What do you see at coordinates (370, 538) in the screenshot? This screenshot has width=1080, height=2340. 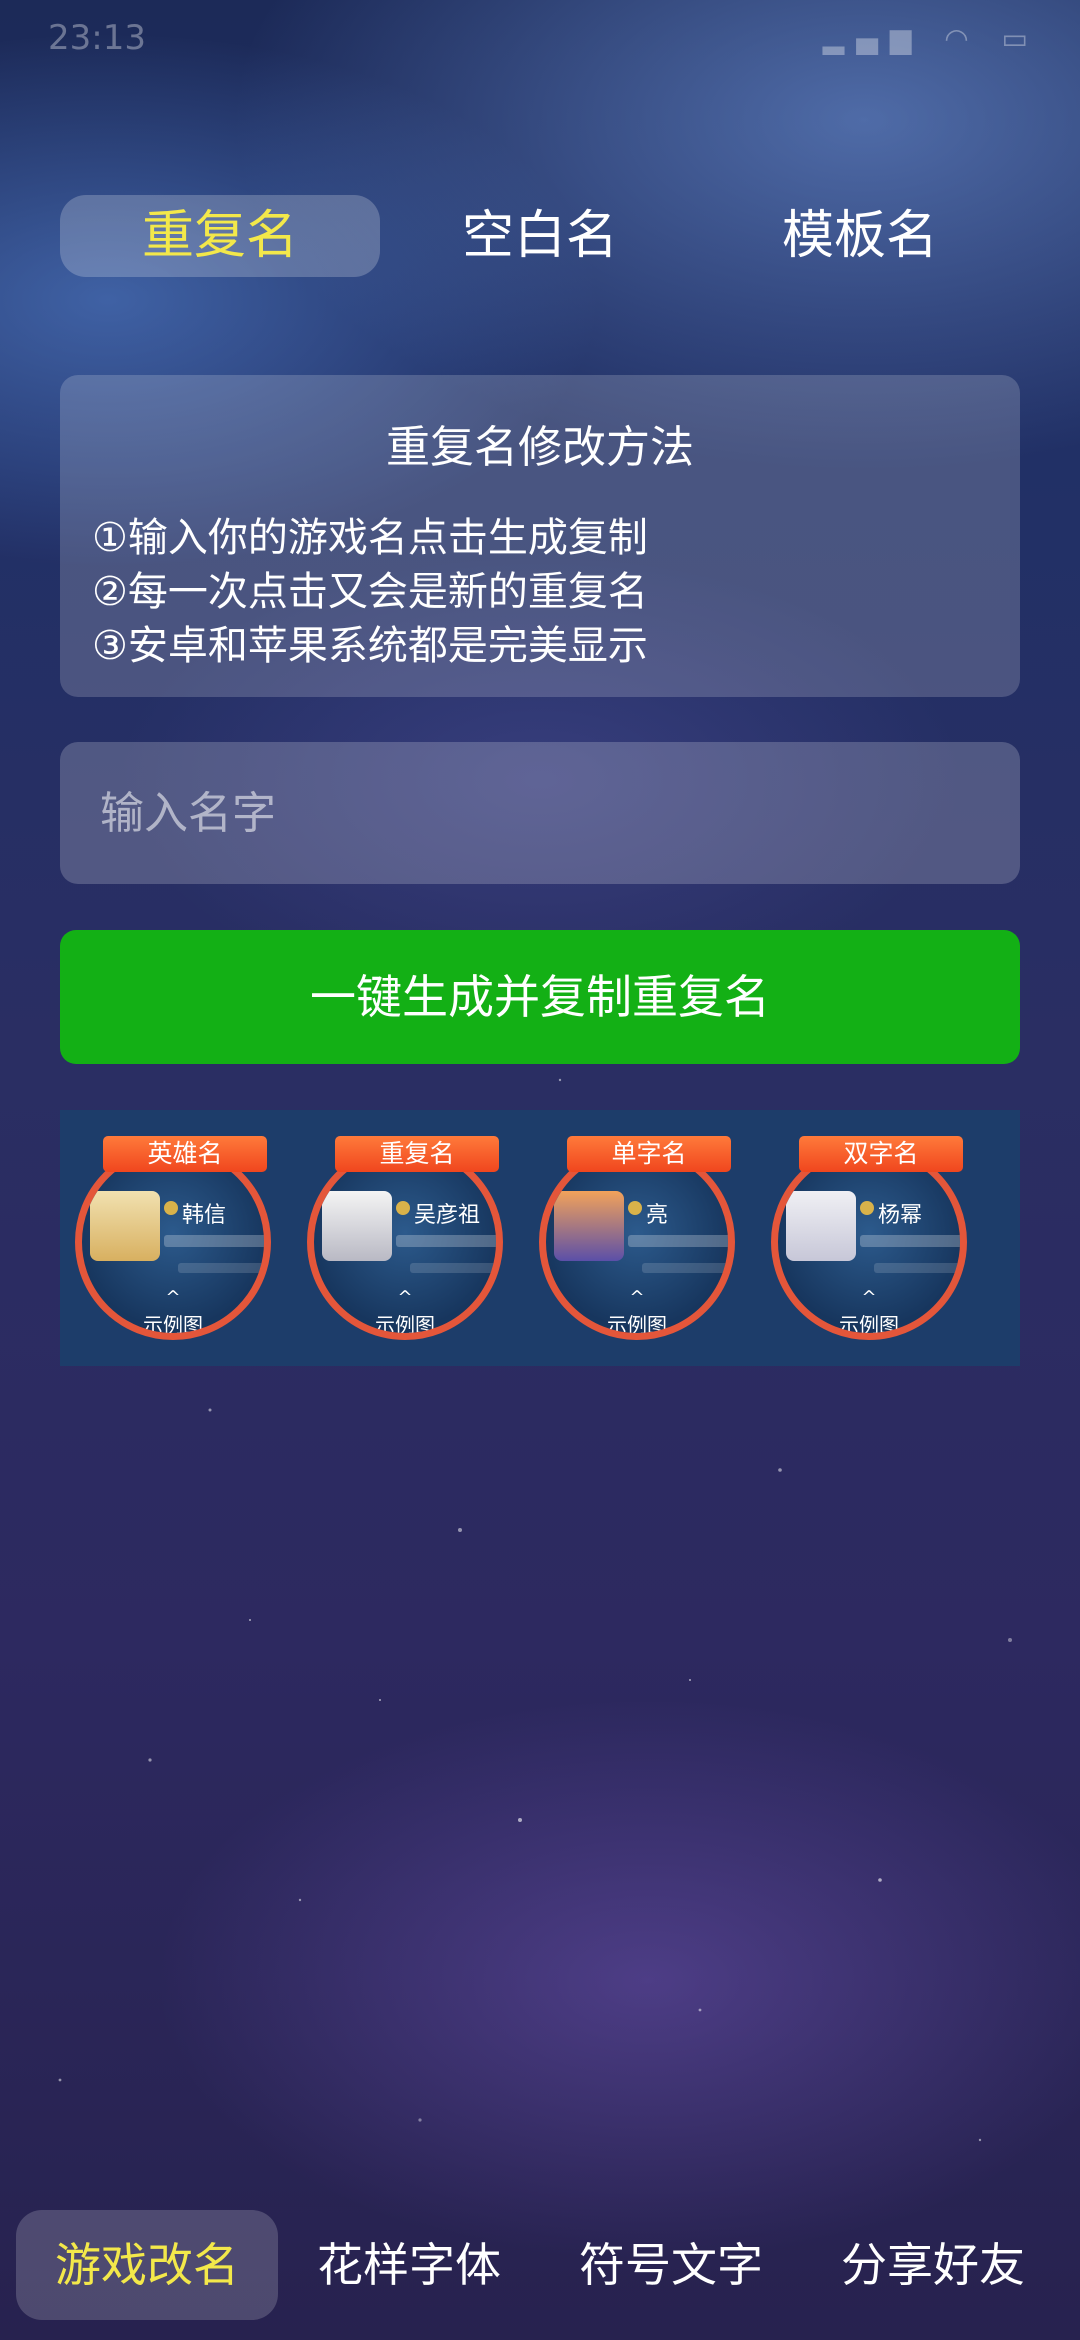 I see `instruction-line-1: ①输入你的游戏名点击生成复制` at bounding box center [370, 538].